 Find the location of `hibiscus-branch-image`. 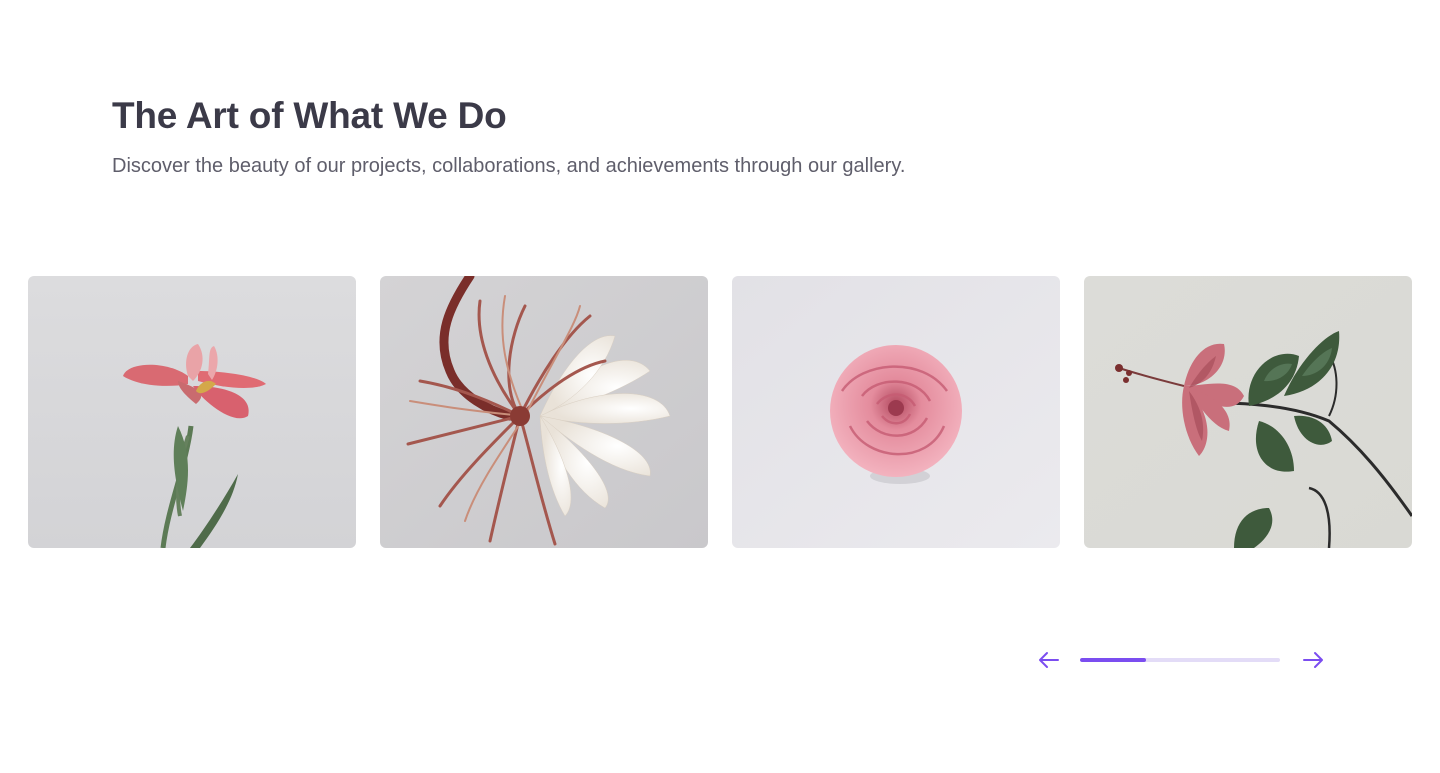

hibiscus-branch-image is located at coordinates (1248, 412).